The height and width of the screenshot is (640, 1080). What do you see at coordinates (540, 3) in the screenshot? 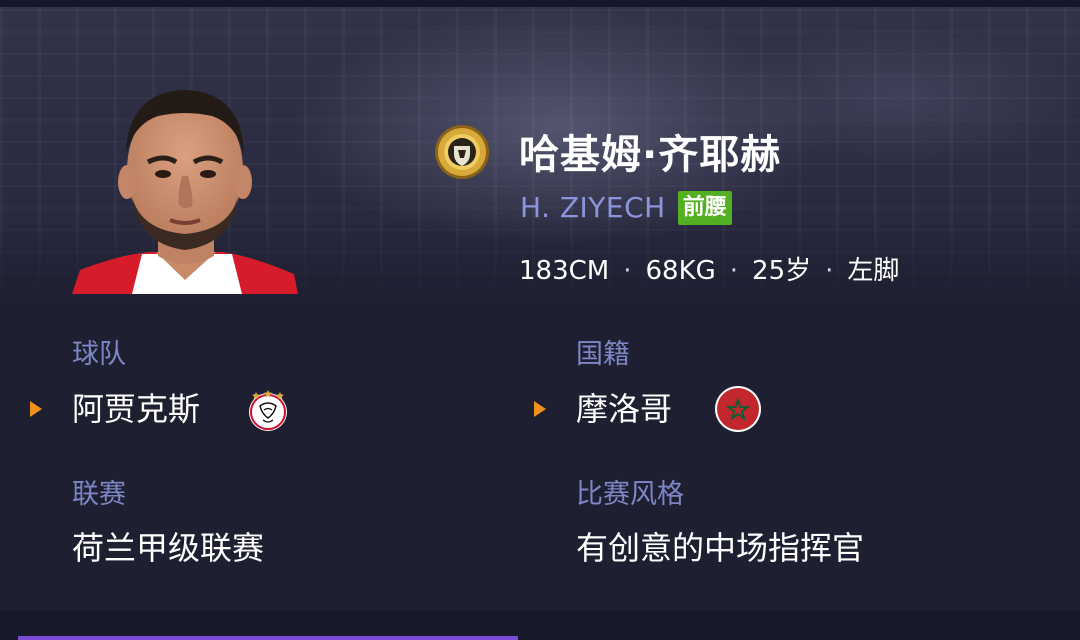
I see `top-divider` at bounding box center [540, 3].